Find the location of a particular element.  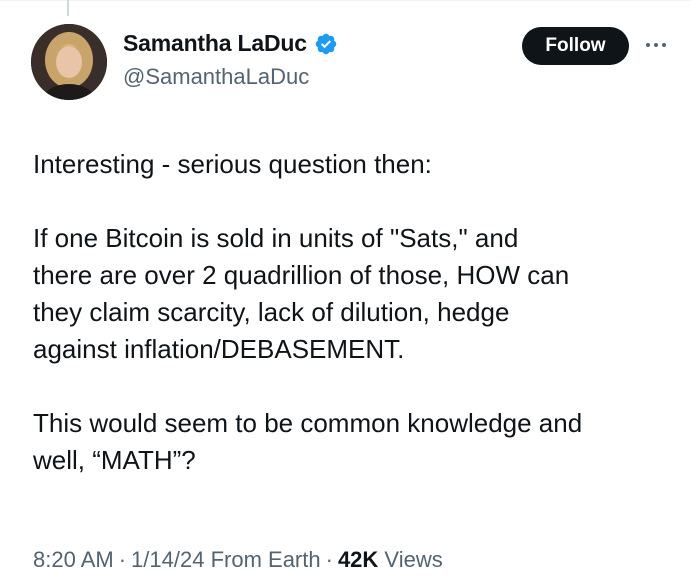

avatar-image is located at coordinates (69, 62).